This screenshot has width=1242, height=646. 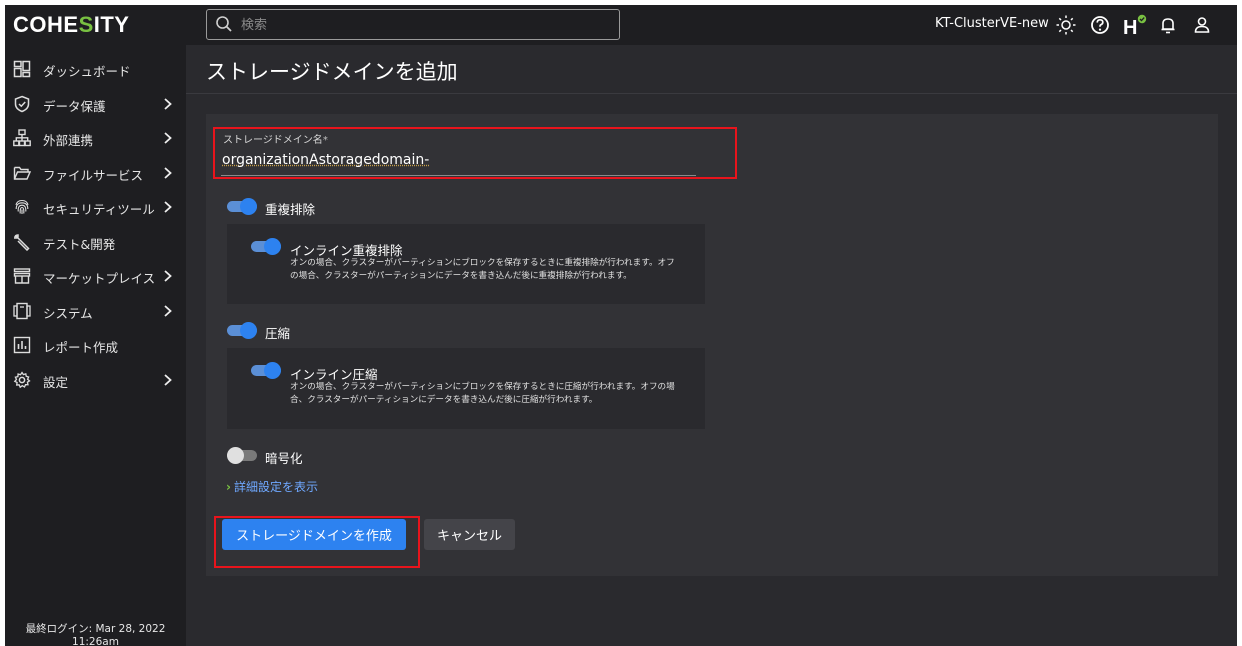 What do you see at coordinates (992, 23) in the screenshot?
I see `cluster-name: KT-ClusterVE-new` at bounding box center [992, 23].